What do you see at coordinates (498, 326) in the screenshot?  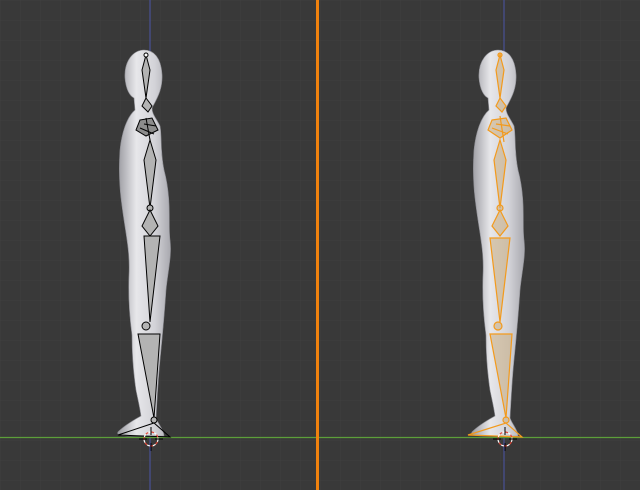 I see `joint-knee-right` at bounding box center [498, 326].